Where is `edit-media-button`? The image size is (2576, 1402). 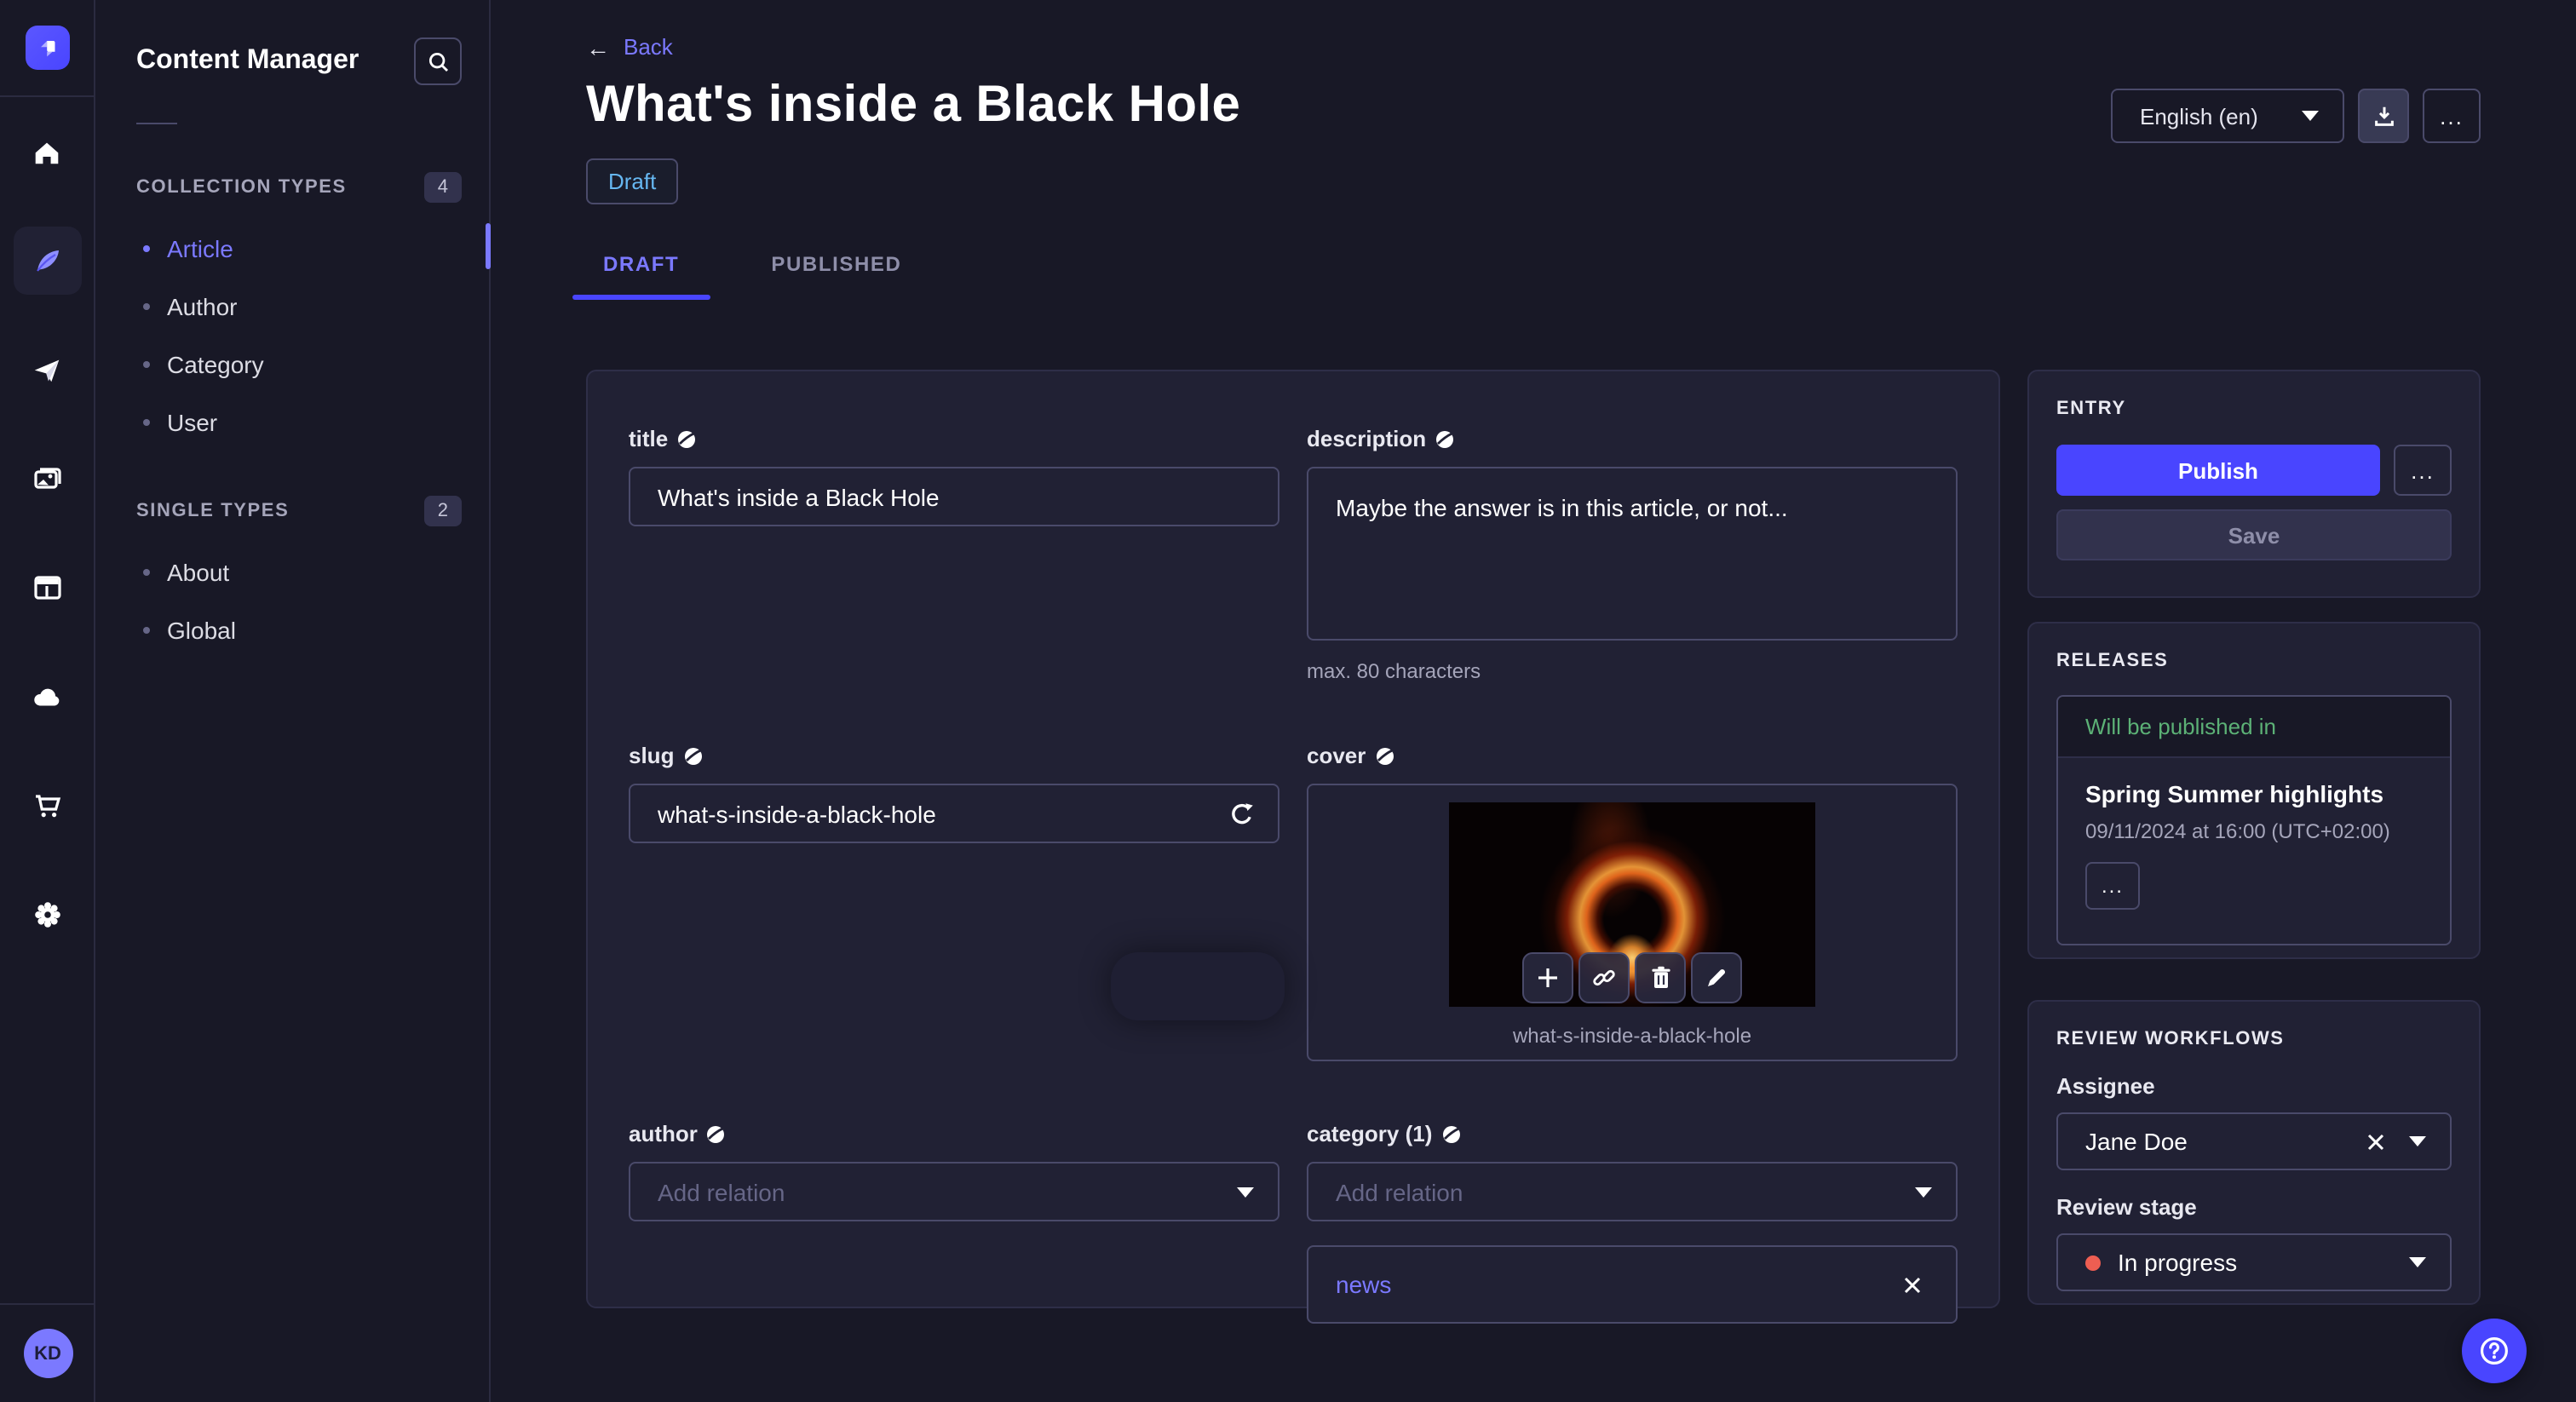 edit-media-button is located at coordinates (1717, 977).